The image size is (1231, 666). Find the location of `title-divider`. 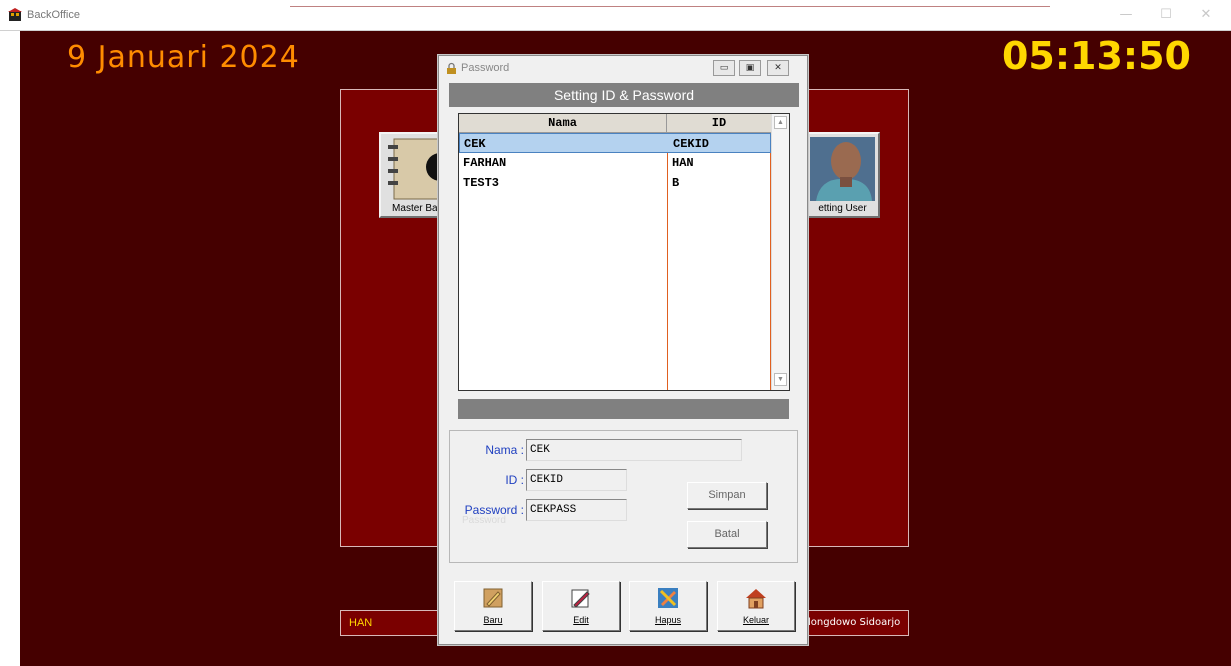

title-divider is located at coordinates (670, 6).